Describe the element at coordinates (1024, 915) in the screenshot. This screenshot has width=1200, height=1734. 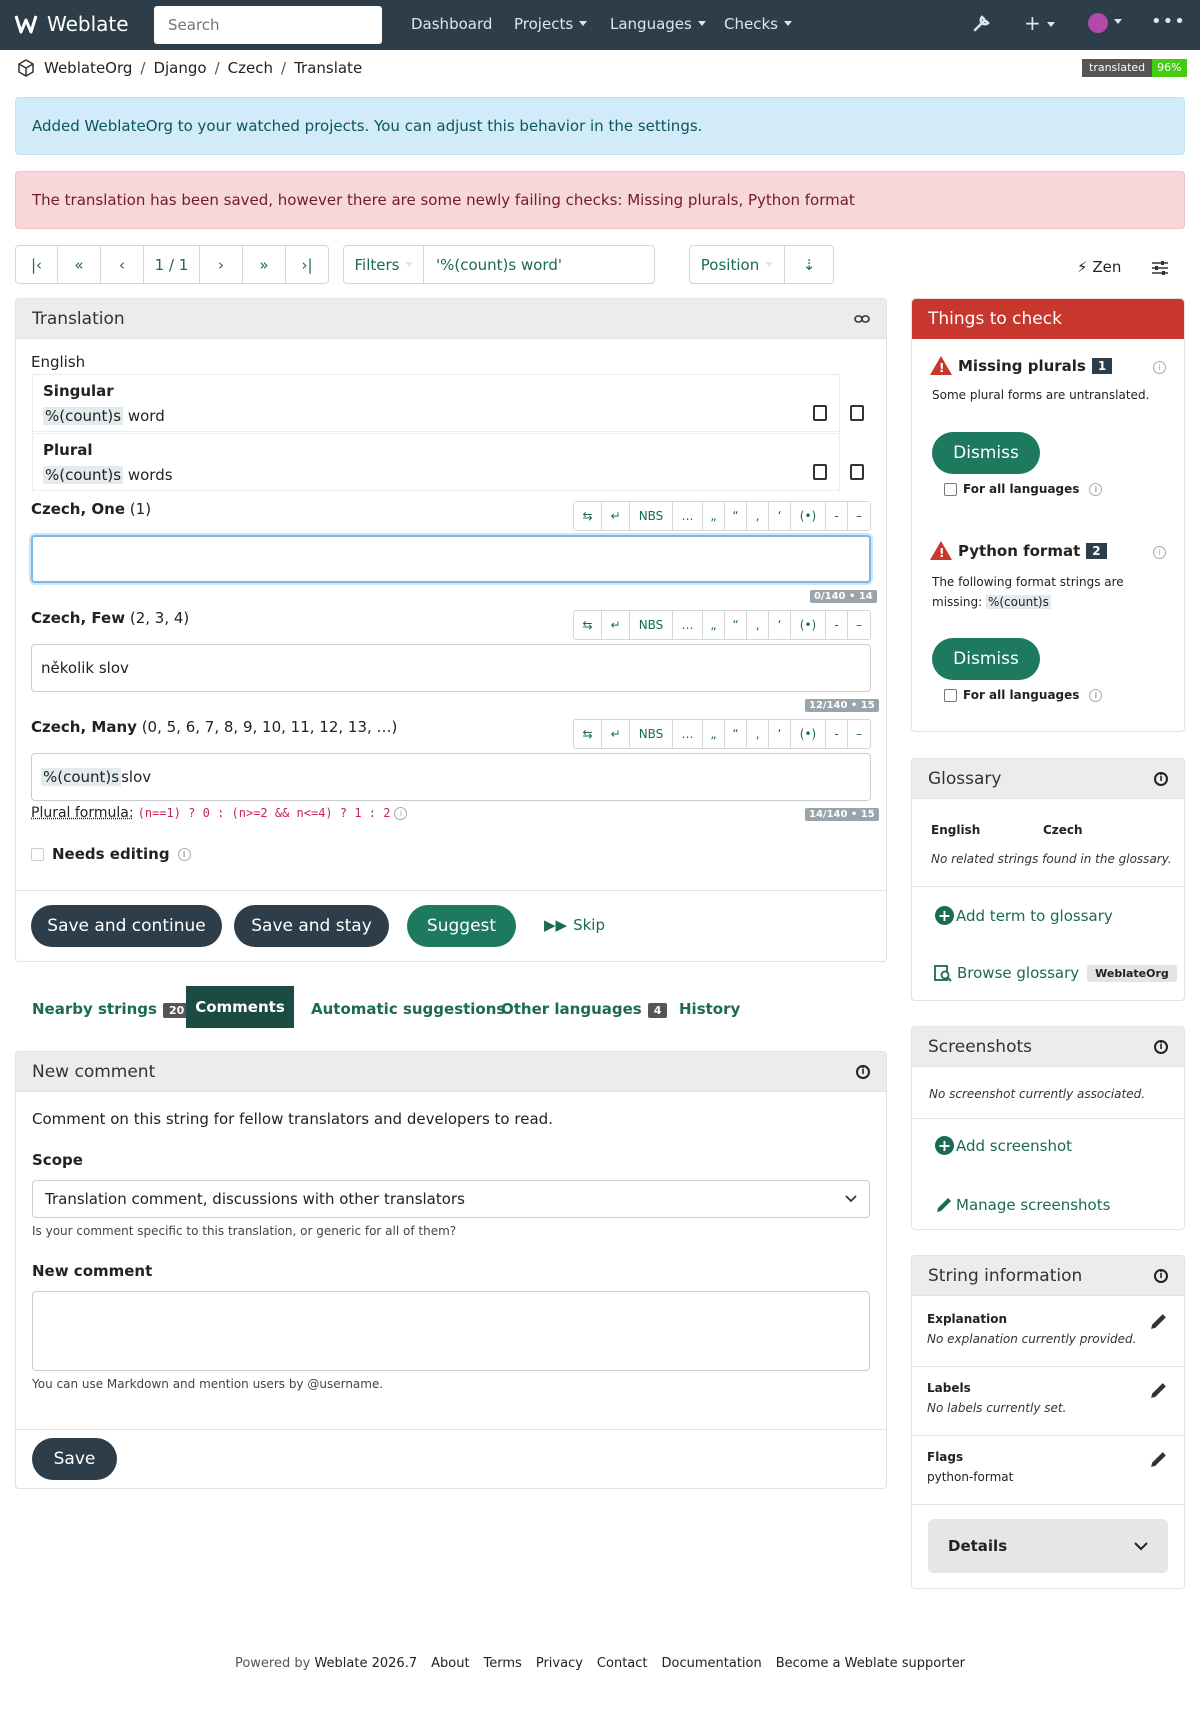
I see `add-term-link: + Add term to glossary` at that location.